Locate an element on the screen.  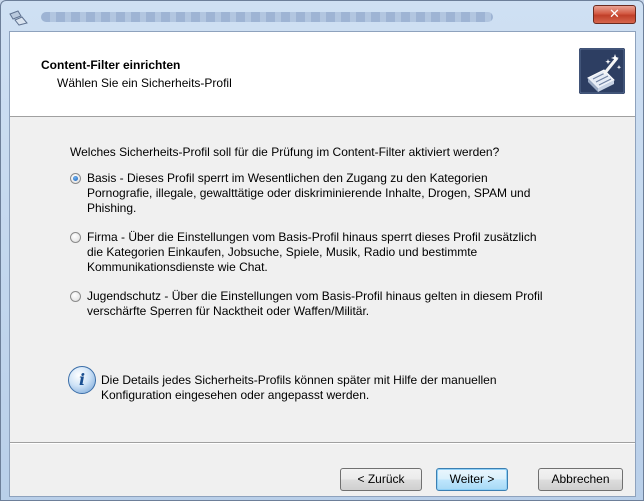
radio-firma is located at coordinates (75, 237).